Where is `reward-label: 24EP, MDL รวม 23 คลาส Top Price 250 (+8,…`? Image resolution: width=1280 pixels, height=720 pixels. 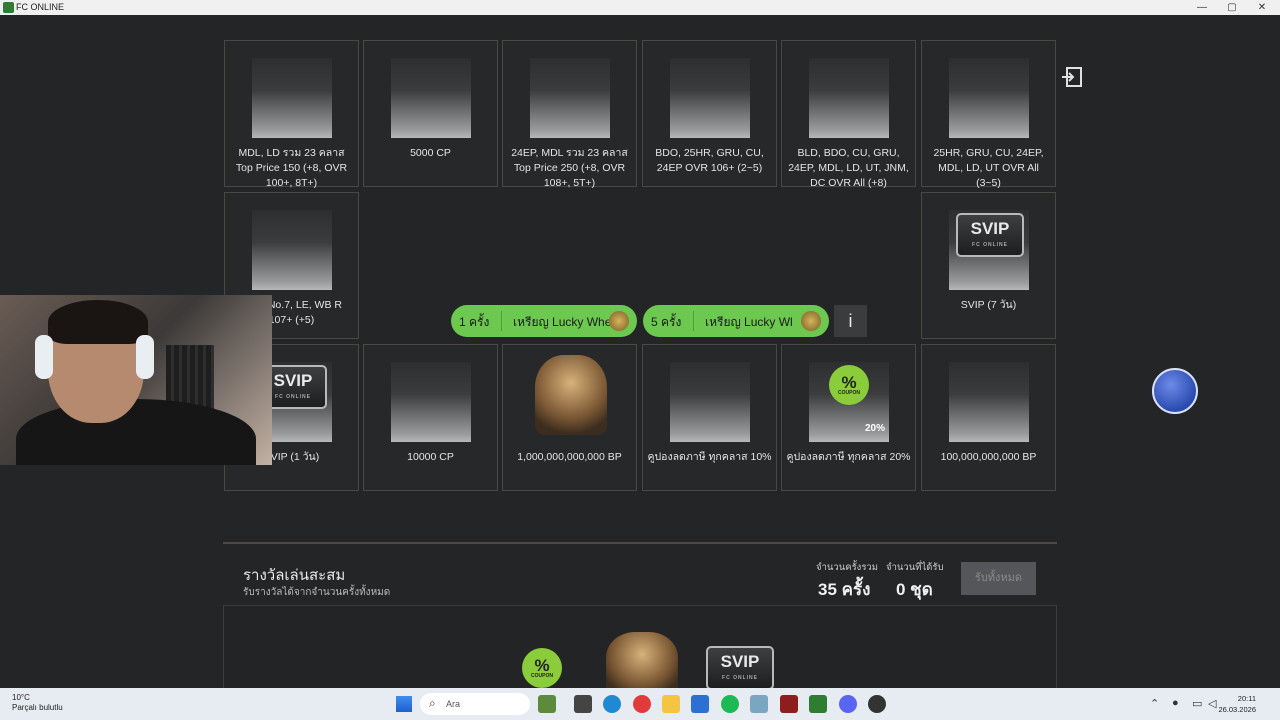 reward-label: 24EP, MDL รวม 23 คลาส Top Price 250 (+8,… is located at coordinates (569, 168).